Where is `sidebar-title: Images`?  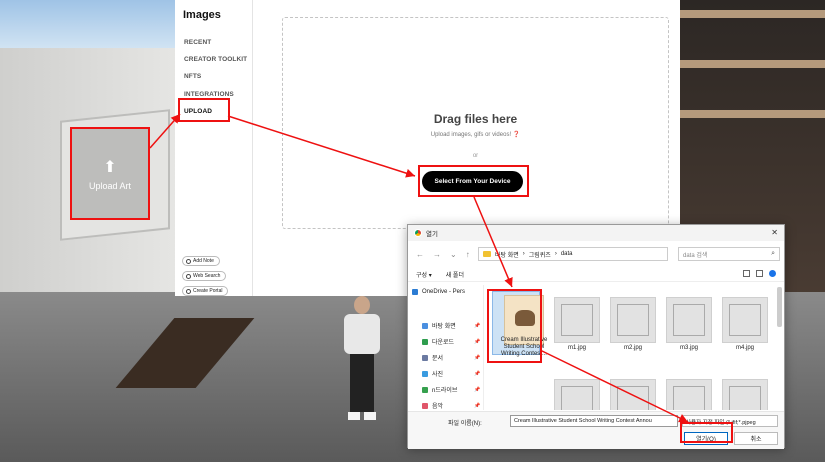
sidebar-title: Images is located at coordinates (202, 15).